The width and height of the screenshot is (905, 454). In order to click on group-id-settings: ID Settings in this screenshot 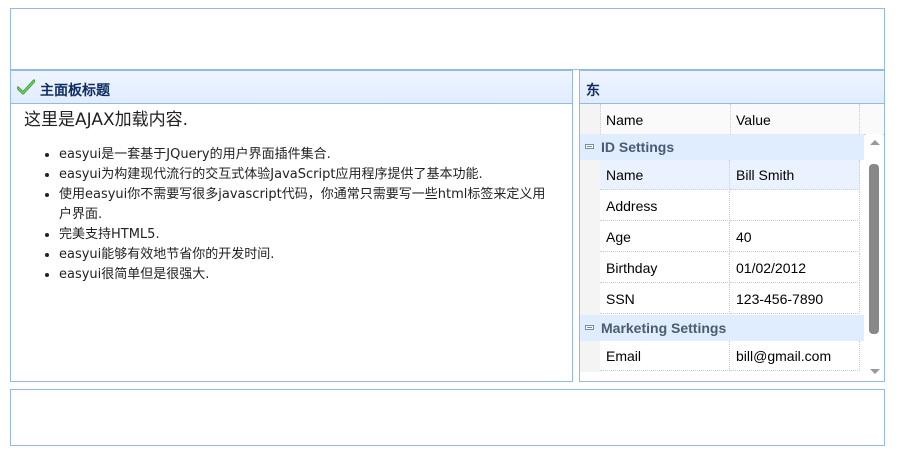, I will do `click(722, 147)`.